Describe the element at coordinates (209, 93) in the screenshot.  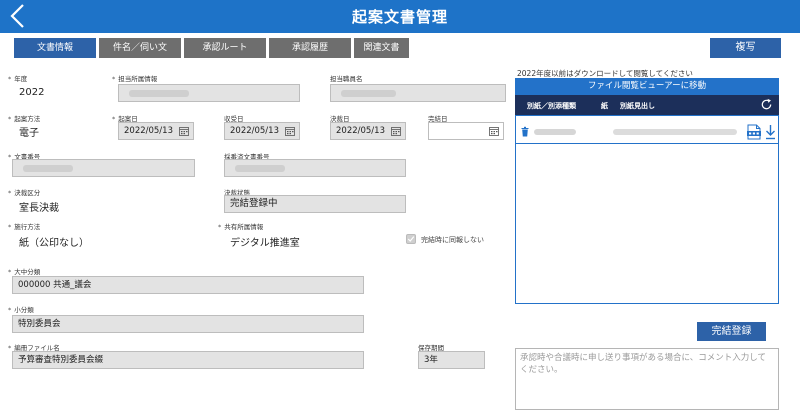
I see `dept-field` at that location.